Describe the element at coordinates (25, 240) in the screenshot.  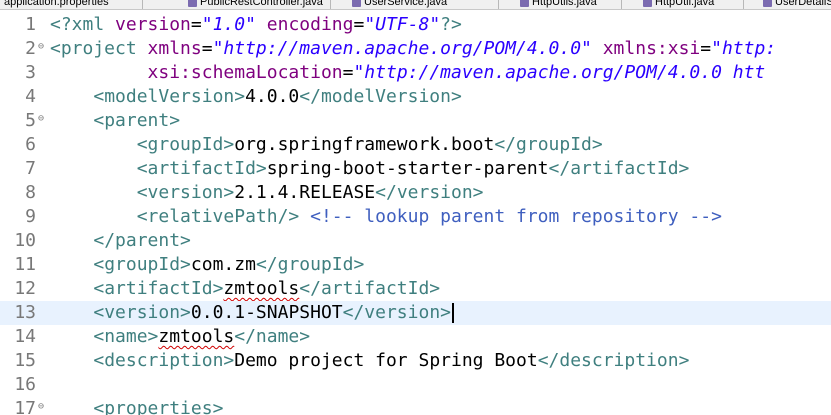
I see `line-number: 10` at that location.